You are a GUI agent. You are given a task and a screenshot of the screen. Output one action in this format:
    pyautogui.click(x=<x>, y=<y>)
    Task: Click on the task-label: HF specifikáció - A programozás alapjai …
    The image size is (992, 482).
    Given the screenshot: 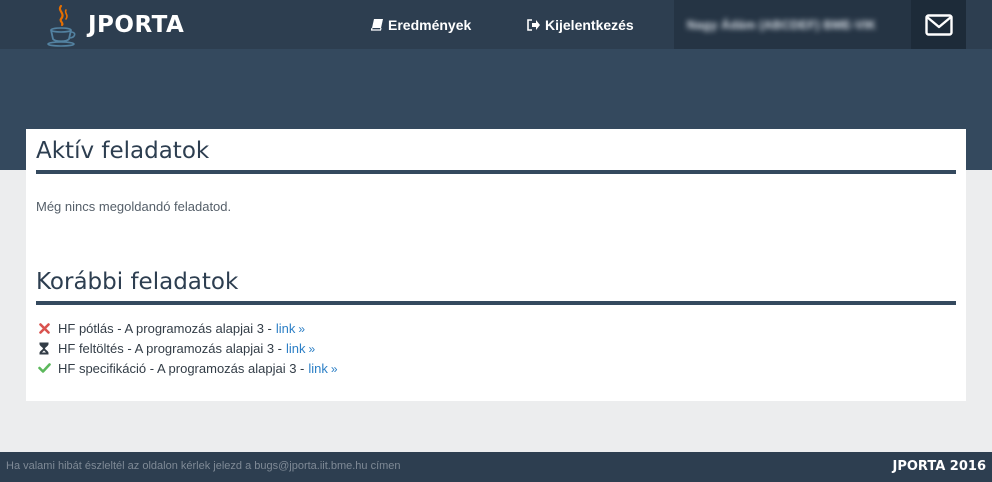 What is the action you would take?
    pyautogui.click(x=181, y=368)
    